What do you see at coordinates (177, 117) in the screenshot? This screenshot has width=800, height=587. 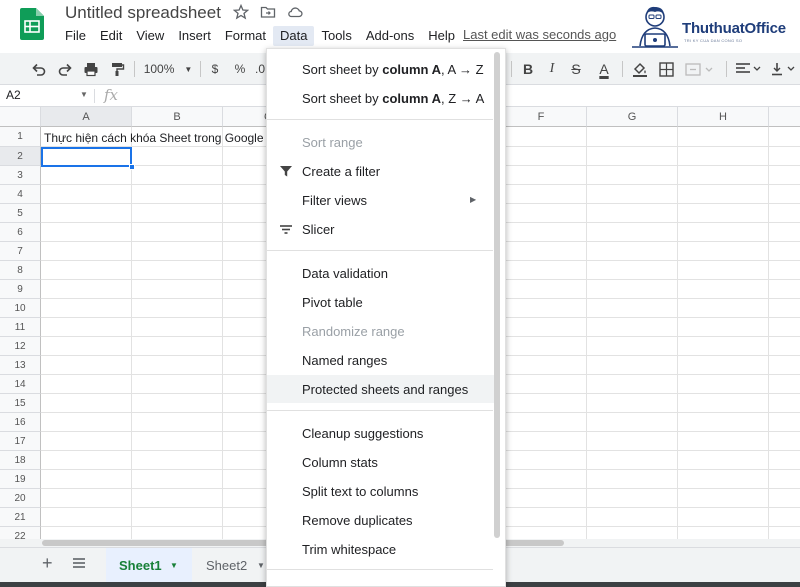 I see `column-header-b: B` at bounding box center [177, 117].